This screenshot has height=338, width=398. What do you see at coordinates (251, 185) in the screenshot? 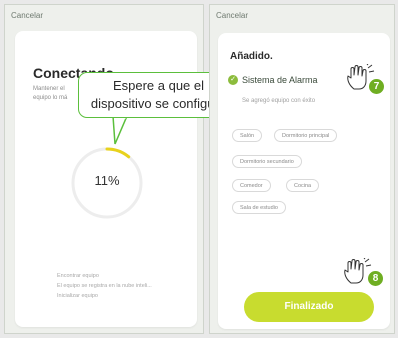
I see `room-chip-comedor: Comedor` at bounding box center [251, 185].